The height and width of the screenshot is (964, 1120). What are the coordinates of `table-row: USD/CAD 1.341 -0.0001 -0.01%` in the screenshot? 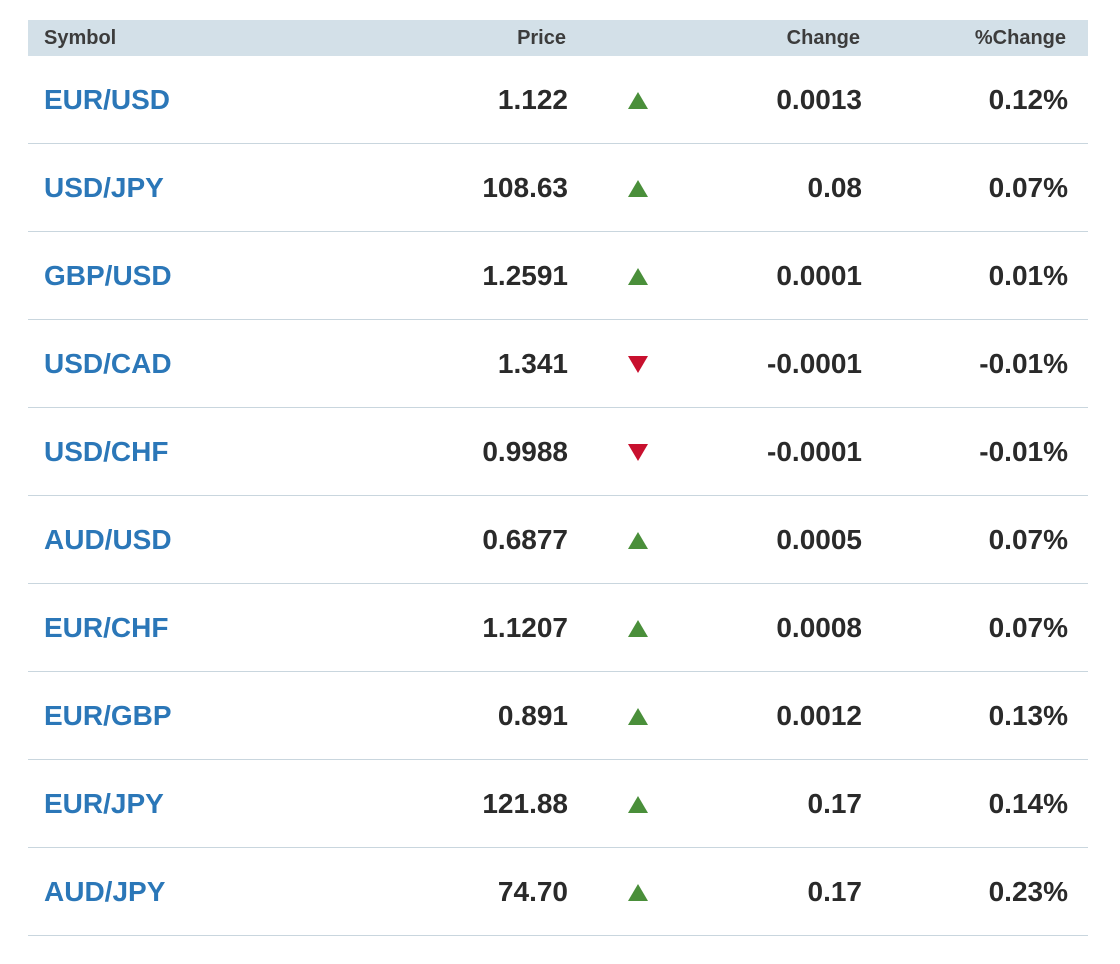 It's located at (558, 364).